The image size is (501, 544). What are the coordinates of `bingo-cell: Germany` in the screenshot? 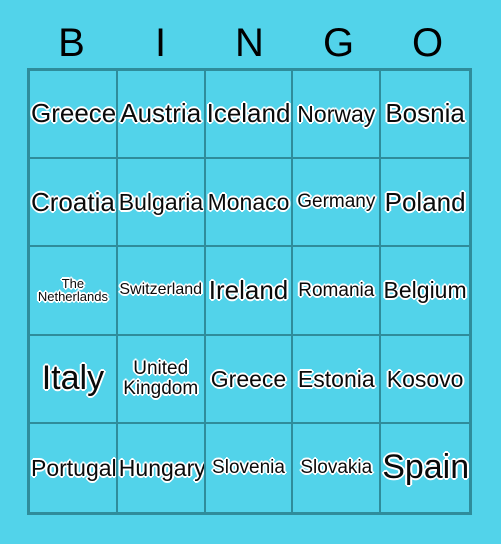 It's located at (337, 203).